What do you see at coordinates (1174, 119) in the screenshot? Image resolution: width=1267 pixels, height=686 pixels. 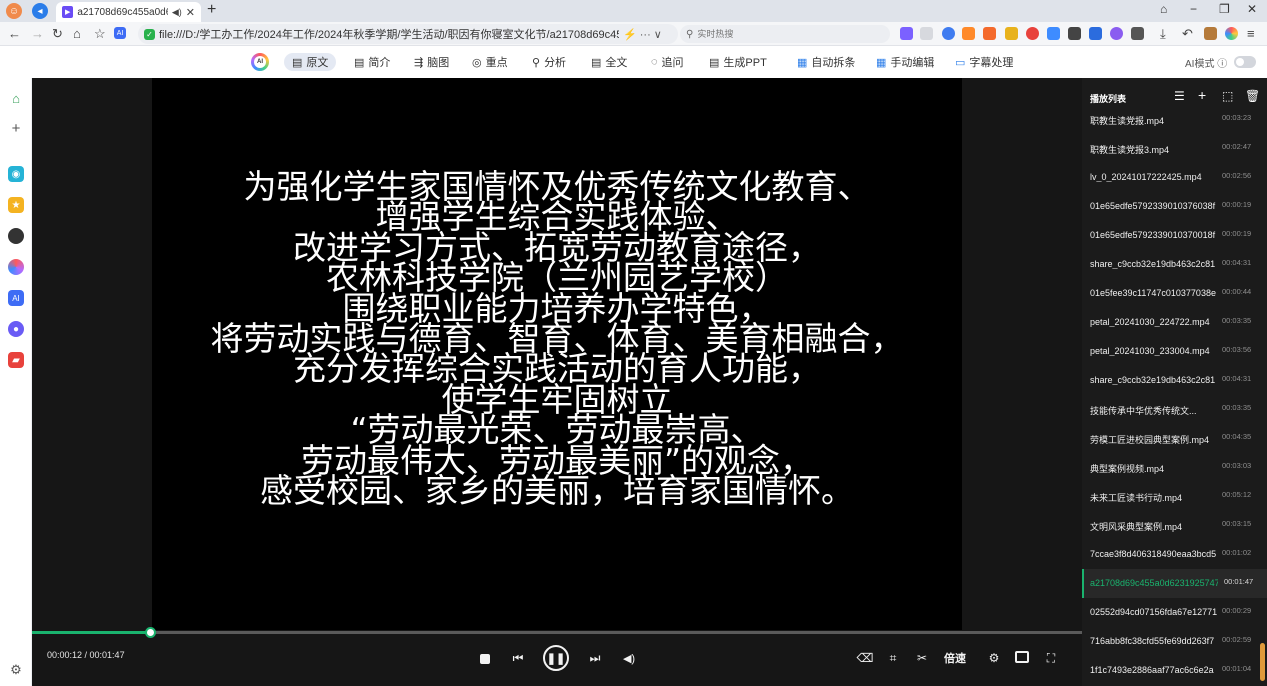 I see `playlist-item: 职教生读党报.mp4 00:03:23` at bounding box center [1174, 119].